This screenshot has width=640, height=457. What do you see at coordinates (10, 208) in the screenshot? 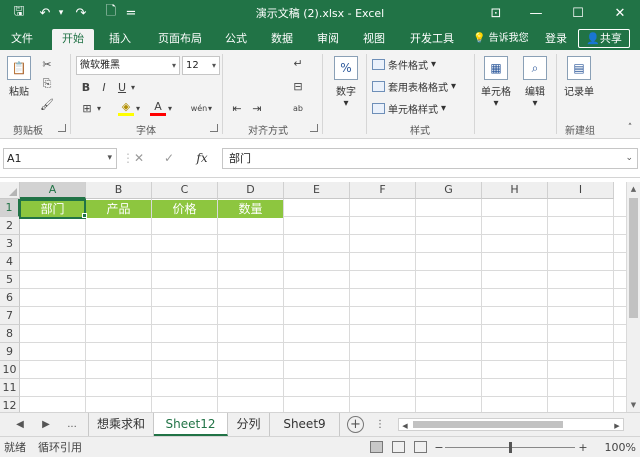
I see `row-header: 1` at bounding box center [10, 208].